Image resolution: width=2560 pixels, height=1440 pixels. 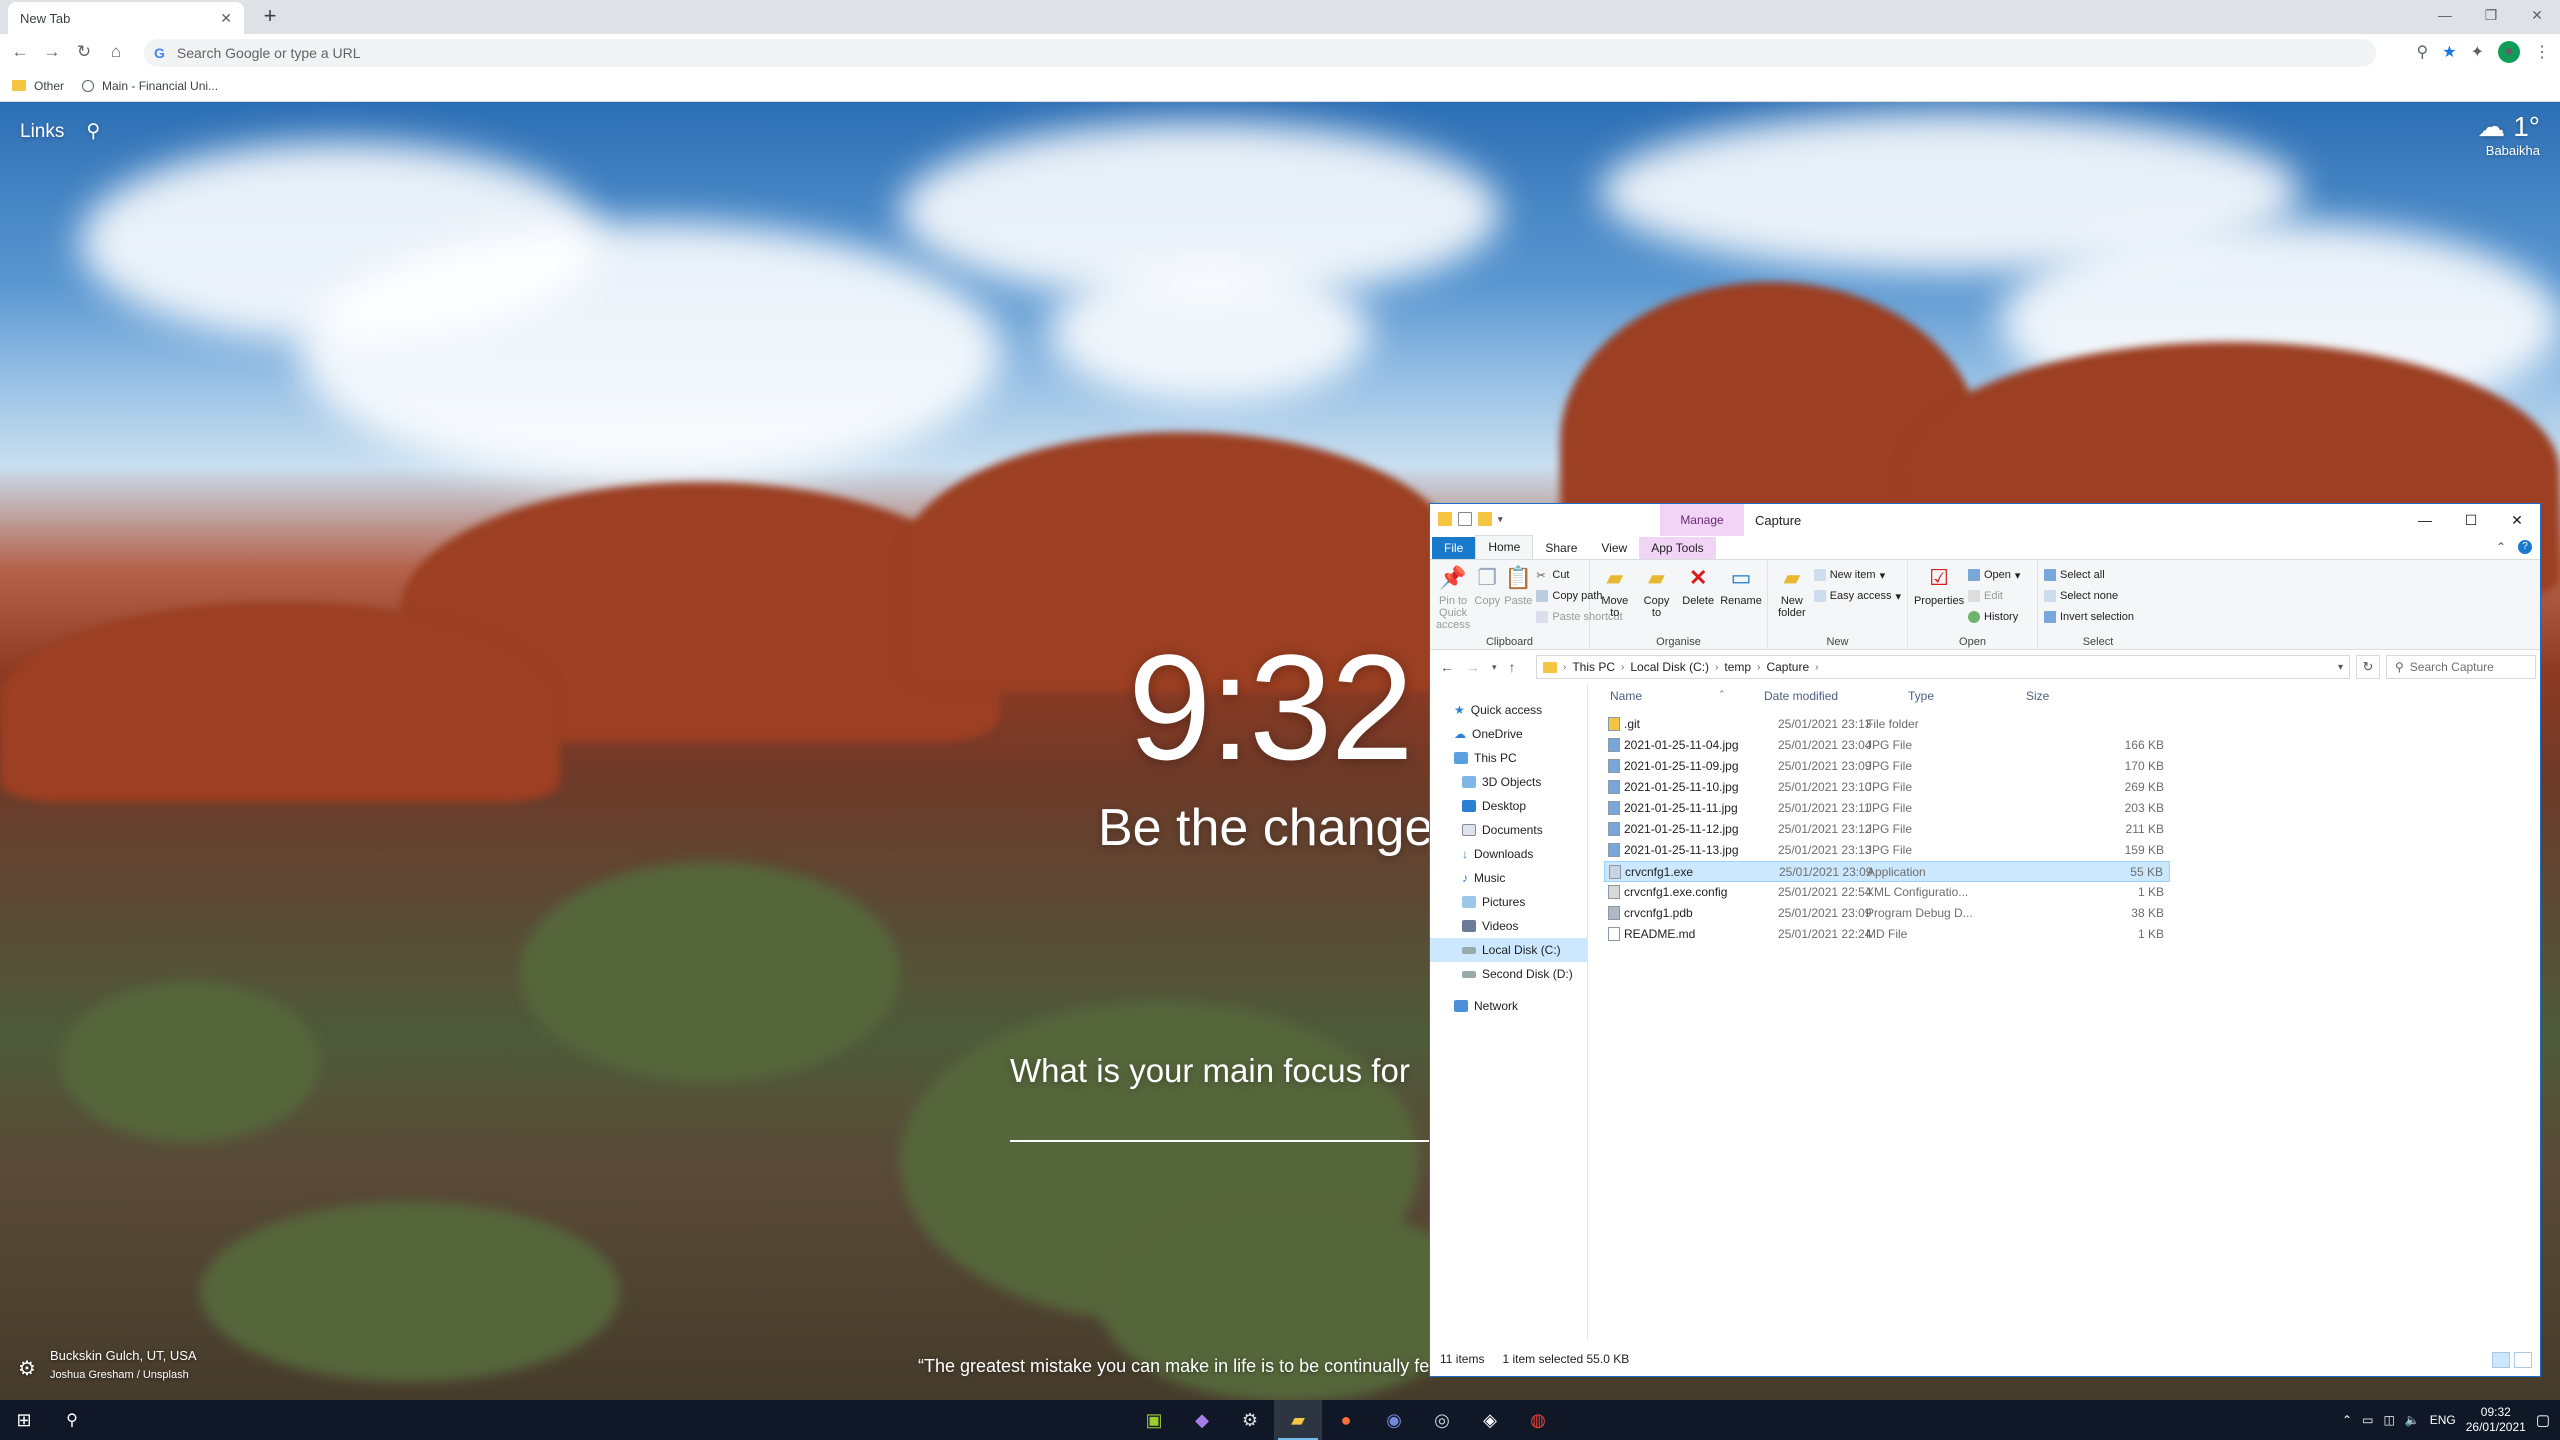 What do you see at coordinates (1626, 696) in the screenshot?
I see `col-name: Name` at bounding box center [1626, 696].